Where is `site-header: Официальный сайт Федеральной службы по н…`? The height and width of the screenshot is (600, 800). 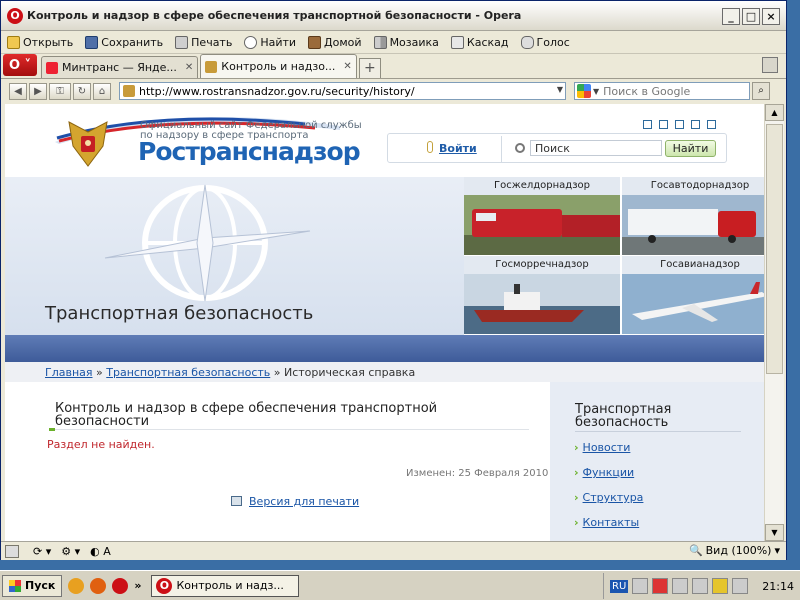 site-header: Официальный сайт Федеральной службы по н… is located at coordinates (384, 140).